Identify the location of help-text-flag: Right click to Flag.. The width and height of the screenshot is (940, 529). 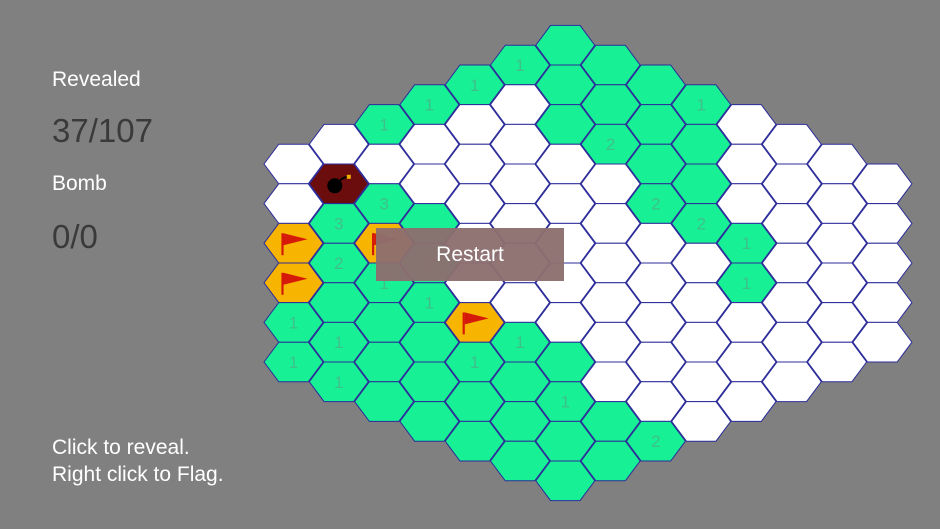
(138, 474).